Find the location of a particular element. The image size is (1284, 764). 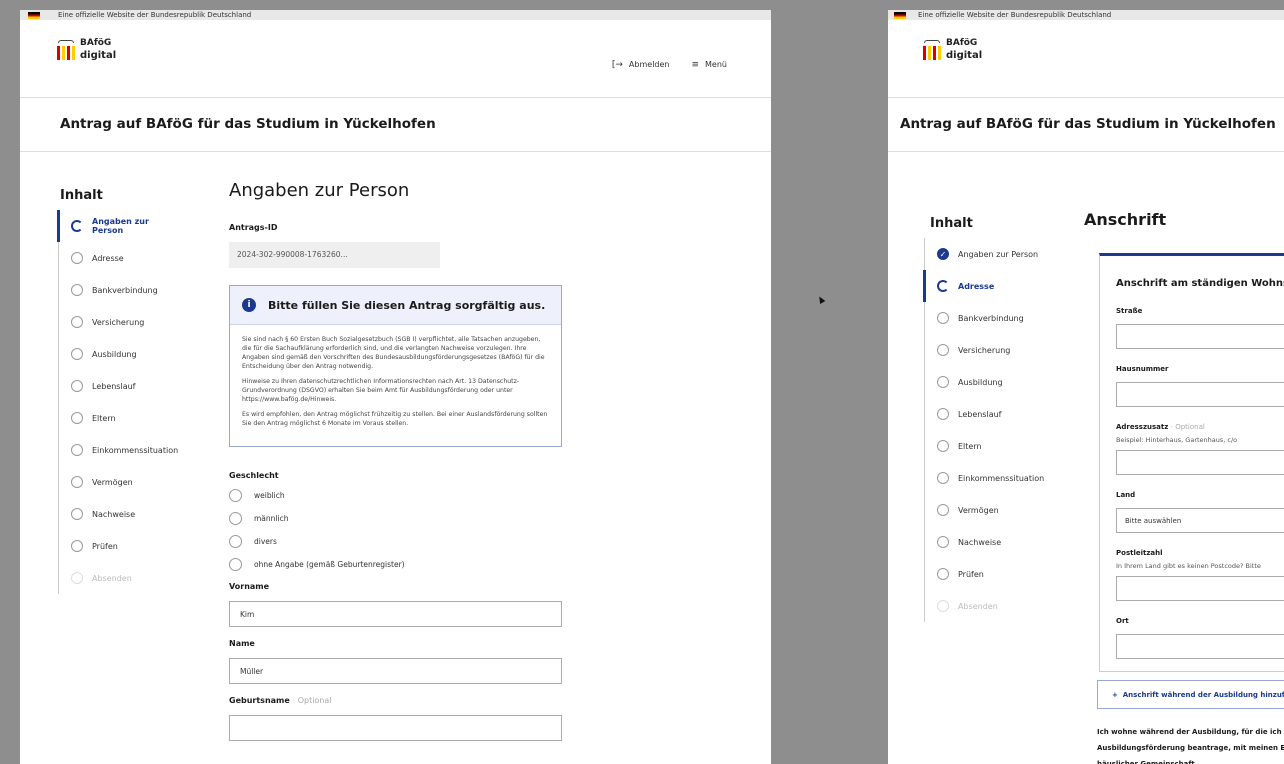

name-input: Müller is located at coordinates (395, 671).